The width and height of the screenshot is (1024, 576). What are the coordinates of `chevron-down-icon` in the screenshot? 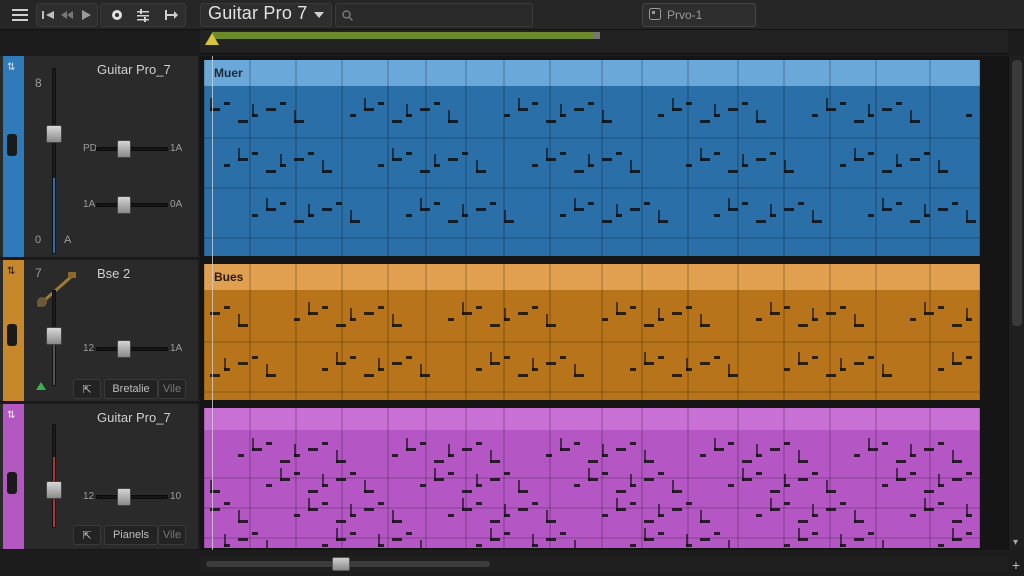 It's located at (319, 15).